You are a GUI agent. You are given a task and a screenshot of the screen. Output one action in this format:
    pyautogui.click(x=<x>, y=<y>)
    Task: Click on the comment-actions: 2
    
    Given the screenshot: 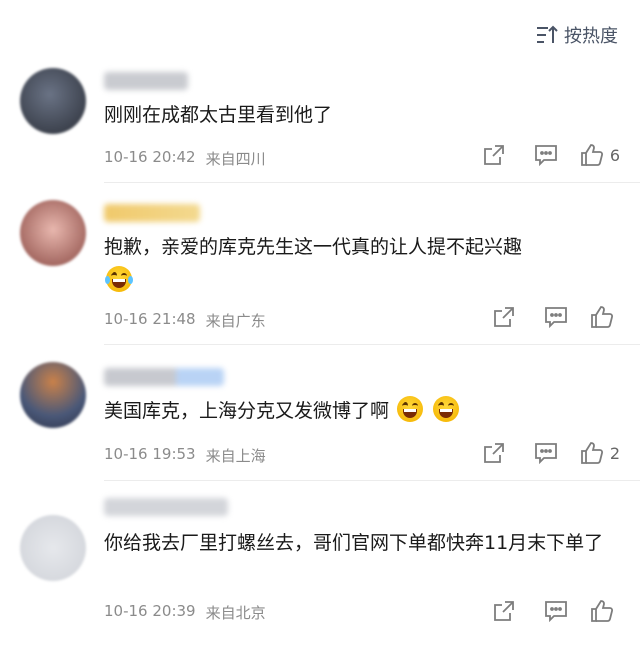 What is the action you would take?
    pyautogui.click(x=544, y=453)
    